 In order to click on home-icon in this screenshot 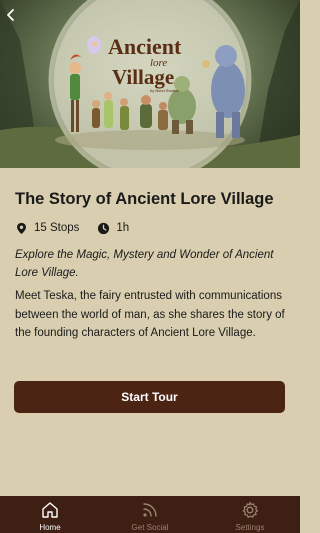, I will do `click(50, 510)`.